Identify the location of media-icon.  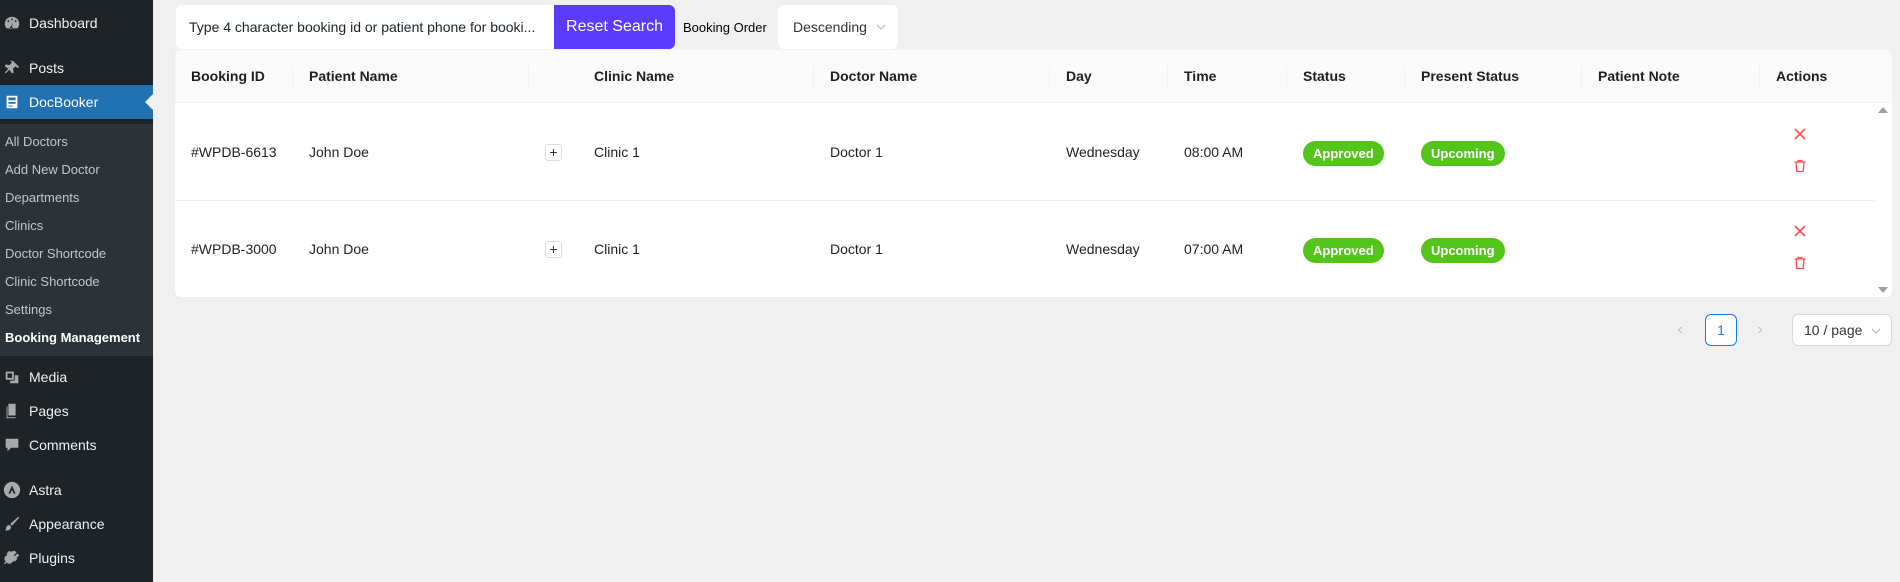
(12, 377).